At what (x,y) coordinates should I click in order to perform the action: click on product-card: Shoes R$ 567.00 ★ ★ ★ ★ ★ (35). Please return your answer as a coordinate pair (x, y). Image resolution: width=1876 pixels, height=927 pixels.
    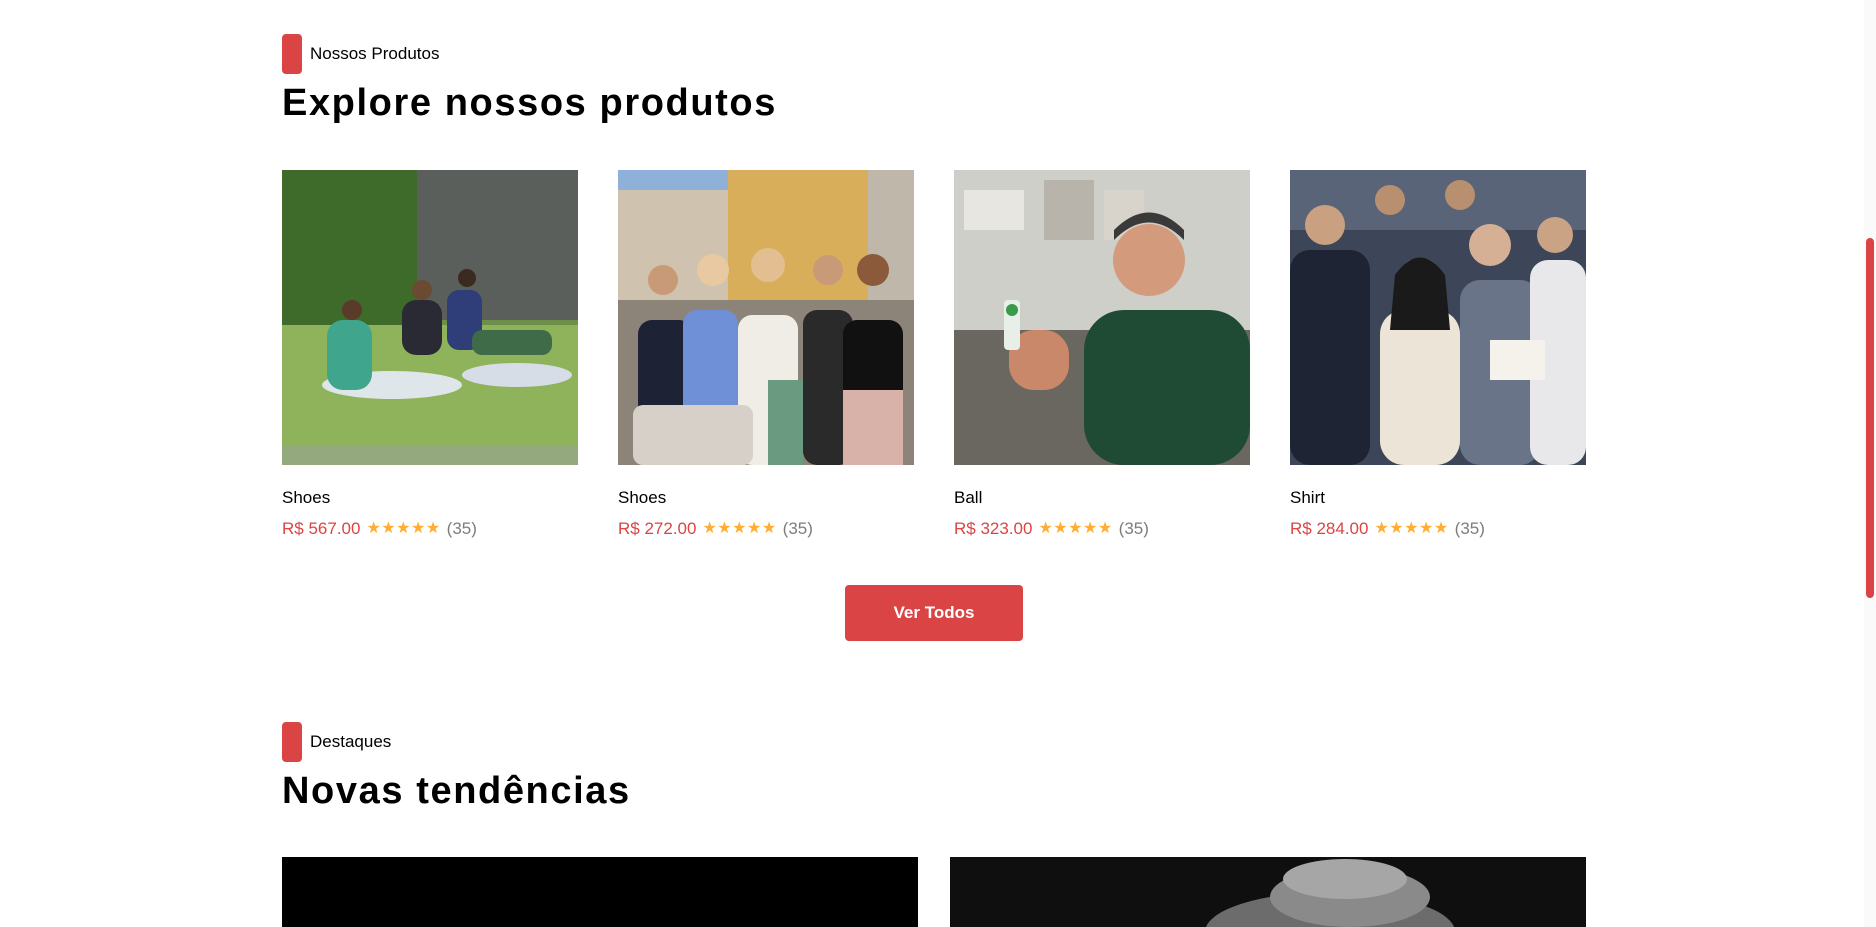
    Looking at the image, I should click on (430, 355).